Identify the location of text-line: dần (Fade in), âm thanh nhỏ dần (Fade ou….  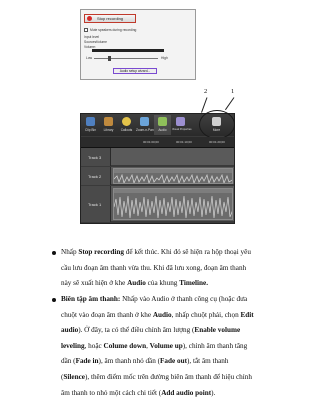
(145, 361).